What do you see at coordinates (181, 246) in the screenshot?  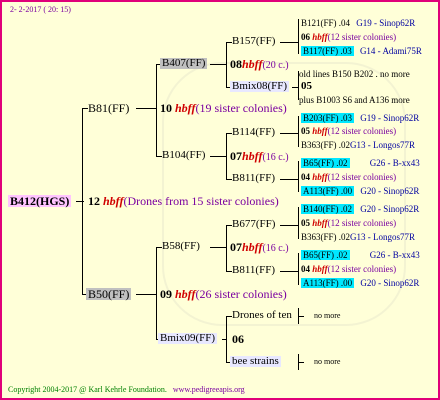 I see `gen2-b58-name: B58(FF)` at bounding box center [181, 246].